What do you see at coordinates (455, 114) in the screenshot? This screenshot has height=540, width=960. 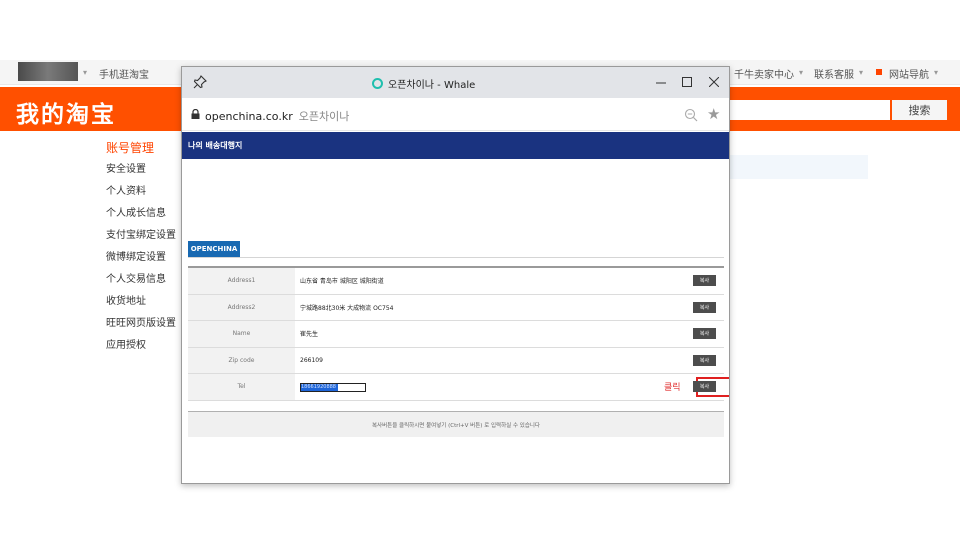 I see `address-bar: openchina.co.kr 오픈차이나 ★` at bounding box center [455, 114].